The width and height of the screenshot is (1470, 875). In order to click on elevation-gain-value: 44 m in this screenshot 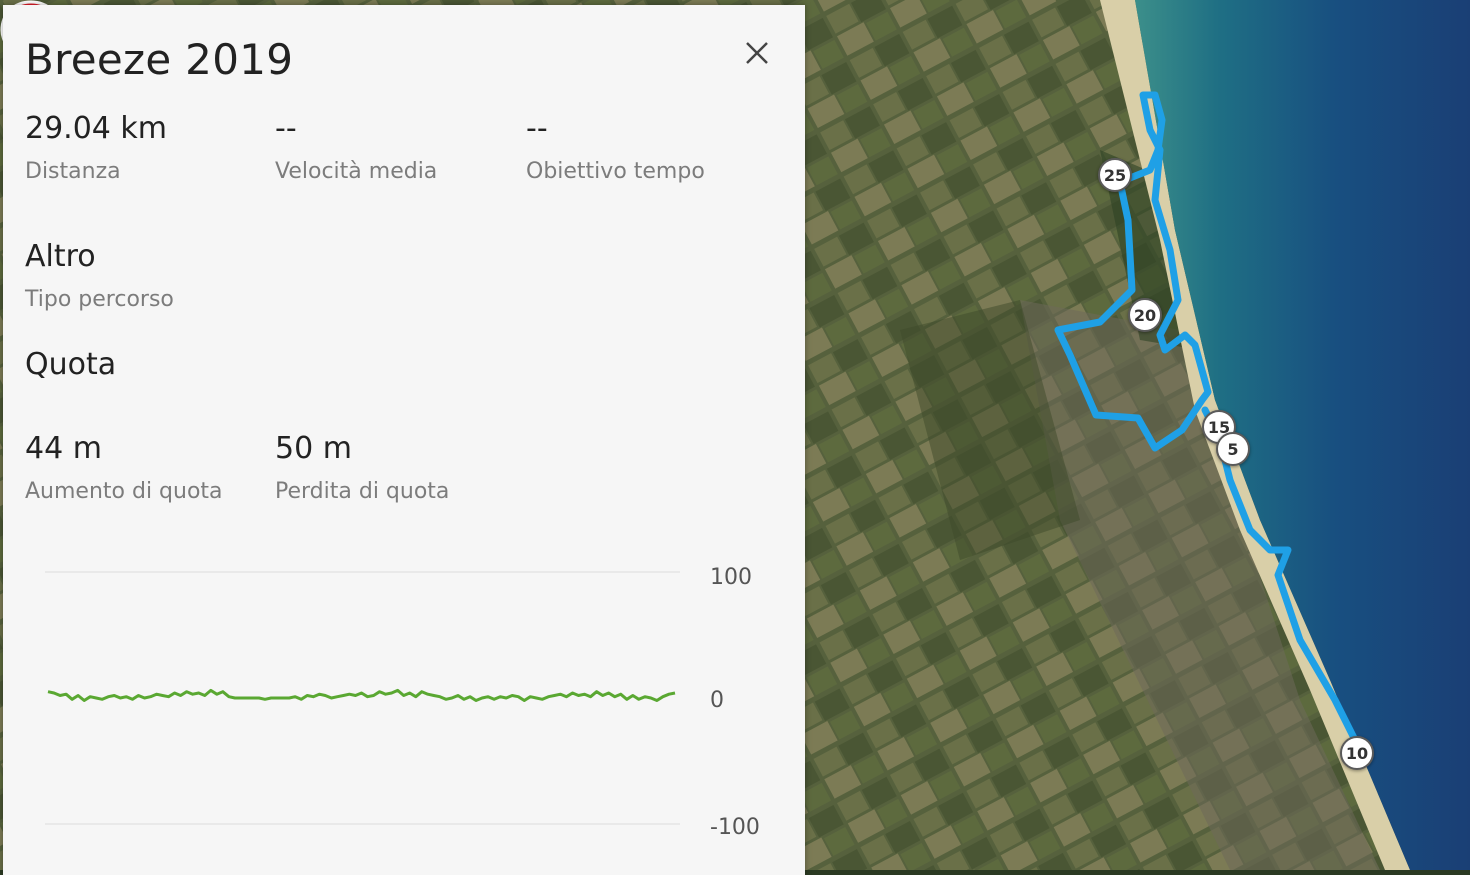, I will do `click(63, 448)`.